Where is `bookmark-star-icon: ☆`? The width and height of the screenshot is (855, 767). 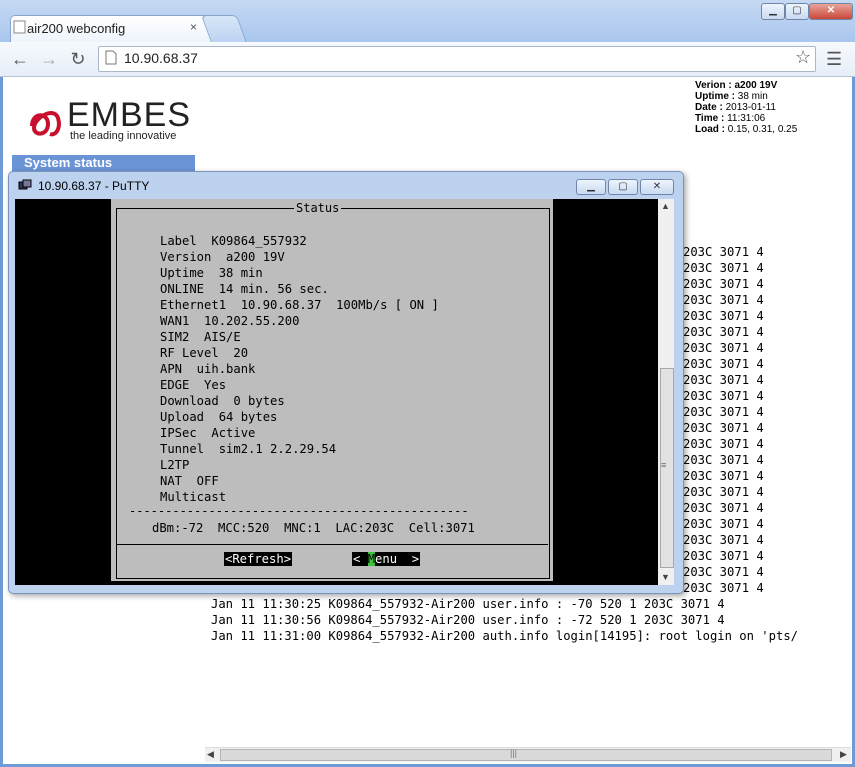 bookmark-star-icon: ☆ is located at coordinates (803, 57).